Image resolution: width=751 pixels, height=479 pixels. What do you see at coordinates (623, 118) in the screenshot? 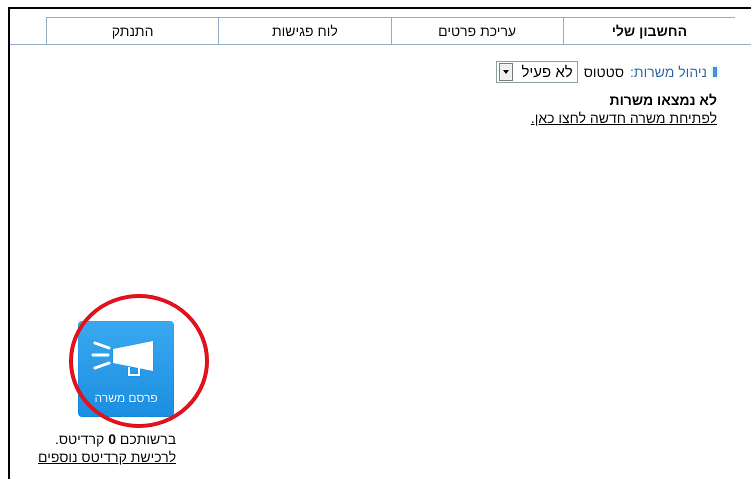
I see `new-job-link: לפתיחת משרה חדשה לחצו כאן.` at bounding box center [623, 118].